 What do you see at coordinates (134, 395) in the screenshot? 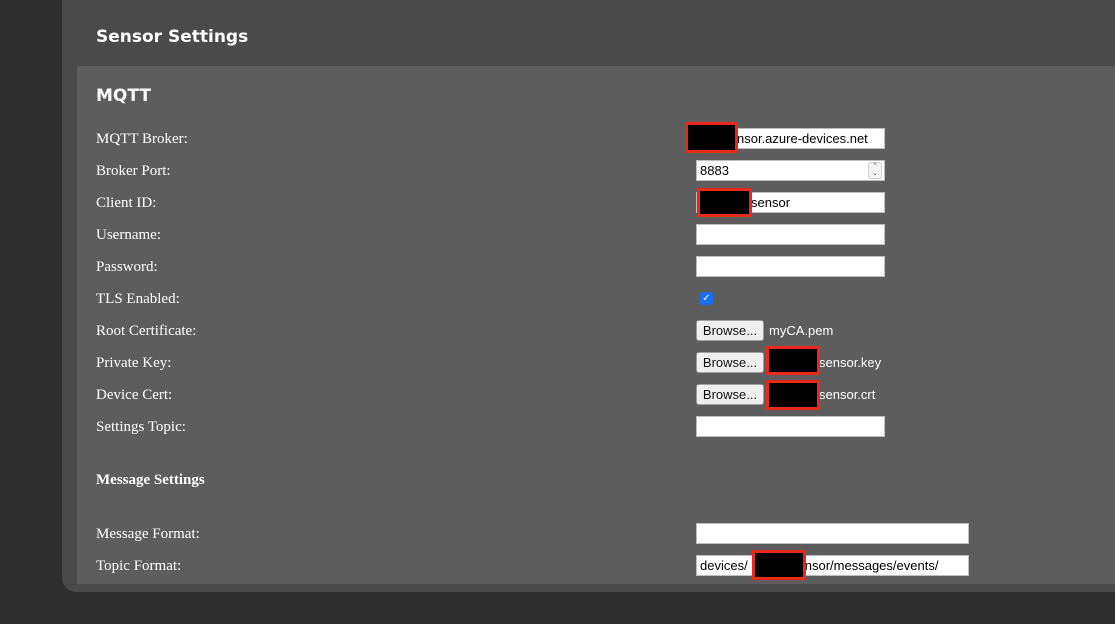
I see `device-cert-label: Device Cert:` at bounding box center [134, 395].